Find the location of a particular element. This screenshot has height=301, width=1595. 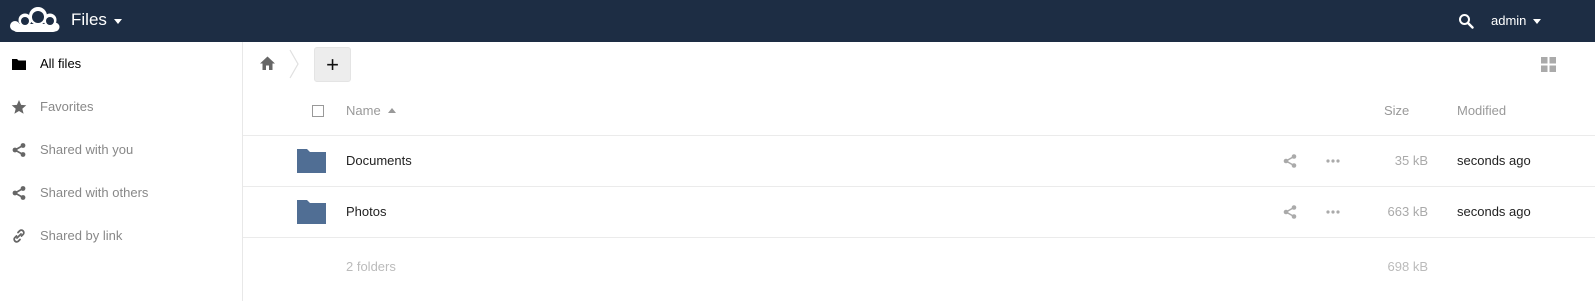

owncloud-logo-icon is located at coordinates (34, 20).